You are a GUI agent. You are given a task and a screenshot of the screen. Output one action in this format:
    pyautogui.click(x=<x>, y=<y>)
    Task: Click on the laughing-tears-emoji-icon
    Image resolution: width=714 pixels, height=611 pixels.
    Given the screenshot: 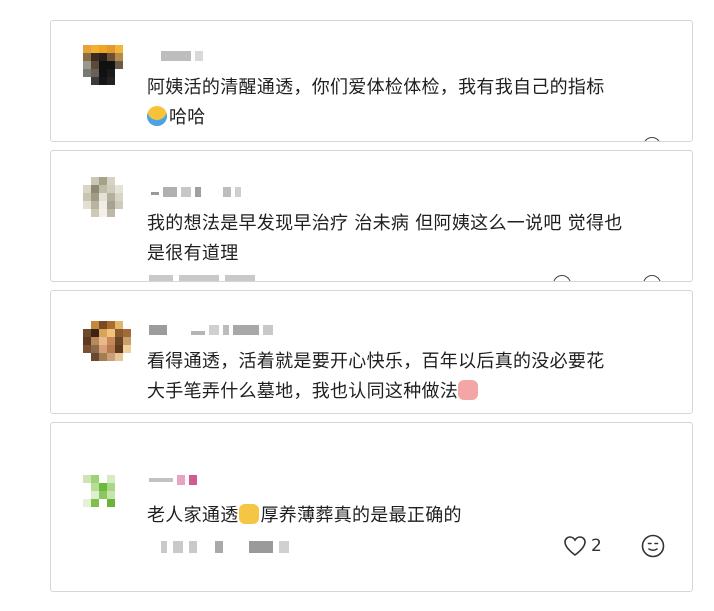 What is the action you would take?
    pyautogui.click(x=157, y=116)
    